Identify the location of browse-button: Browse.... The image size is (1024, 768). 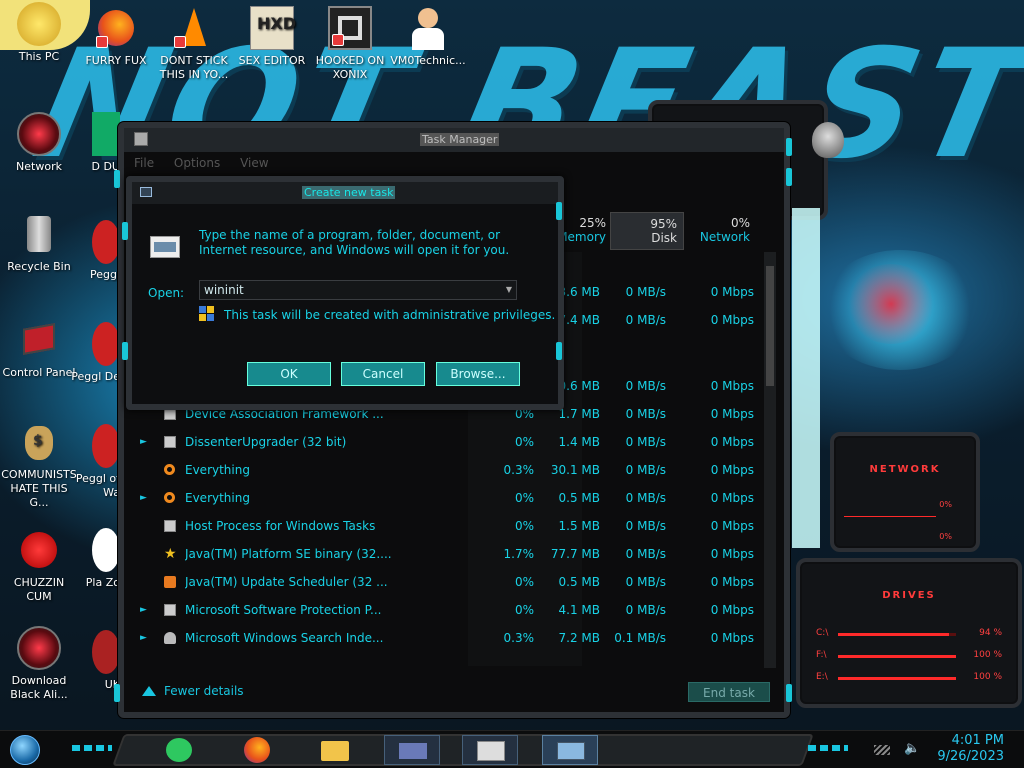
(478, 374).